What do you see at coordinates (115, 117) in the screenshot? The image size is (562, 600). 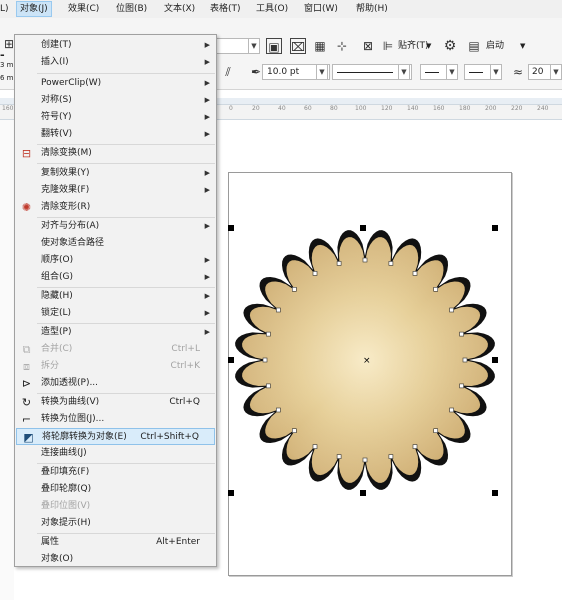 I see `menu-item-symbol: 符号(Y) ▶` at bounding box center [115, 117].